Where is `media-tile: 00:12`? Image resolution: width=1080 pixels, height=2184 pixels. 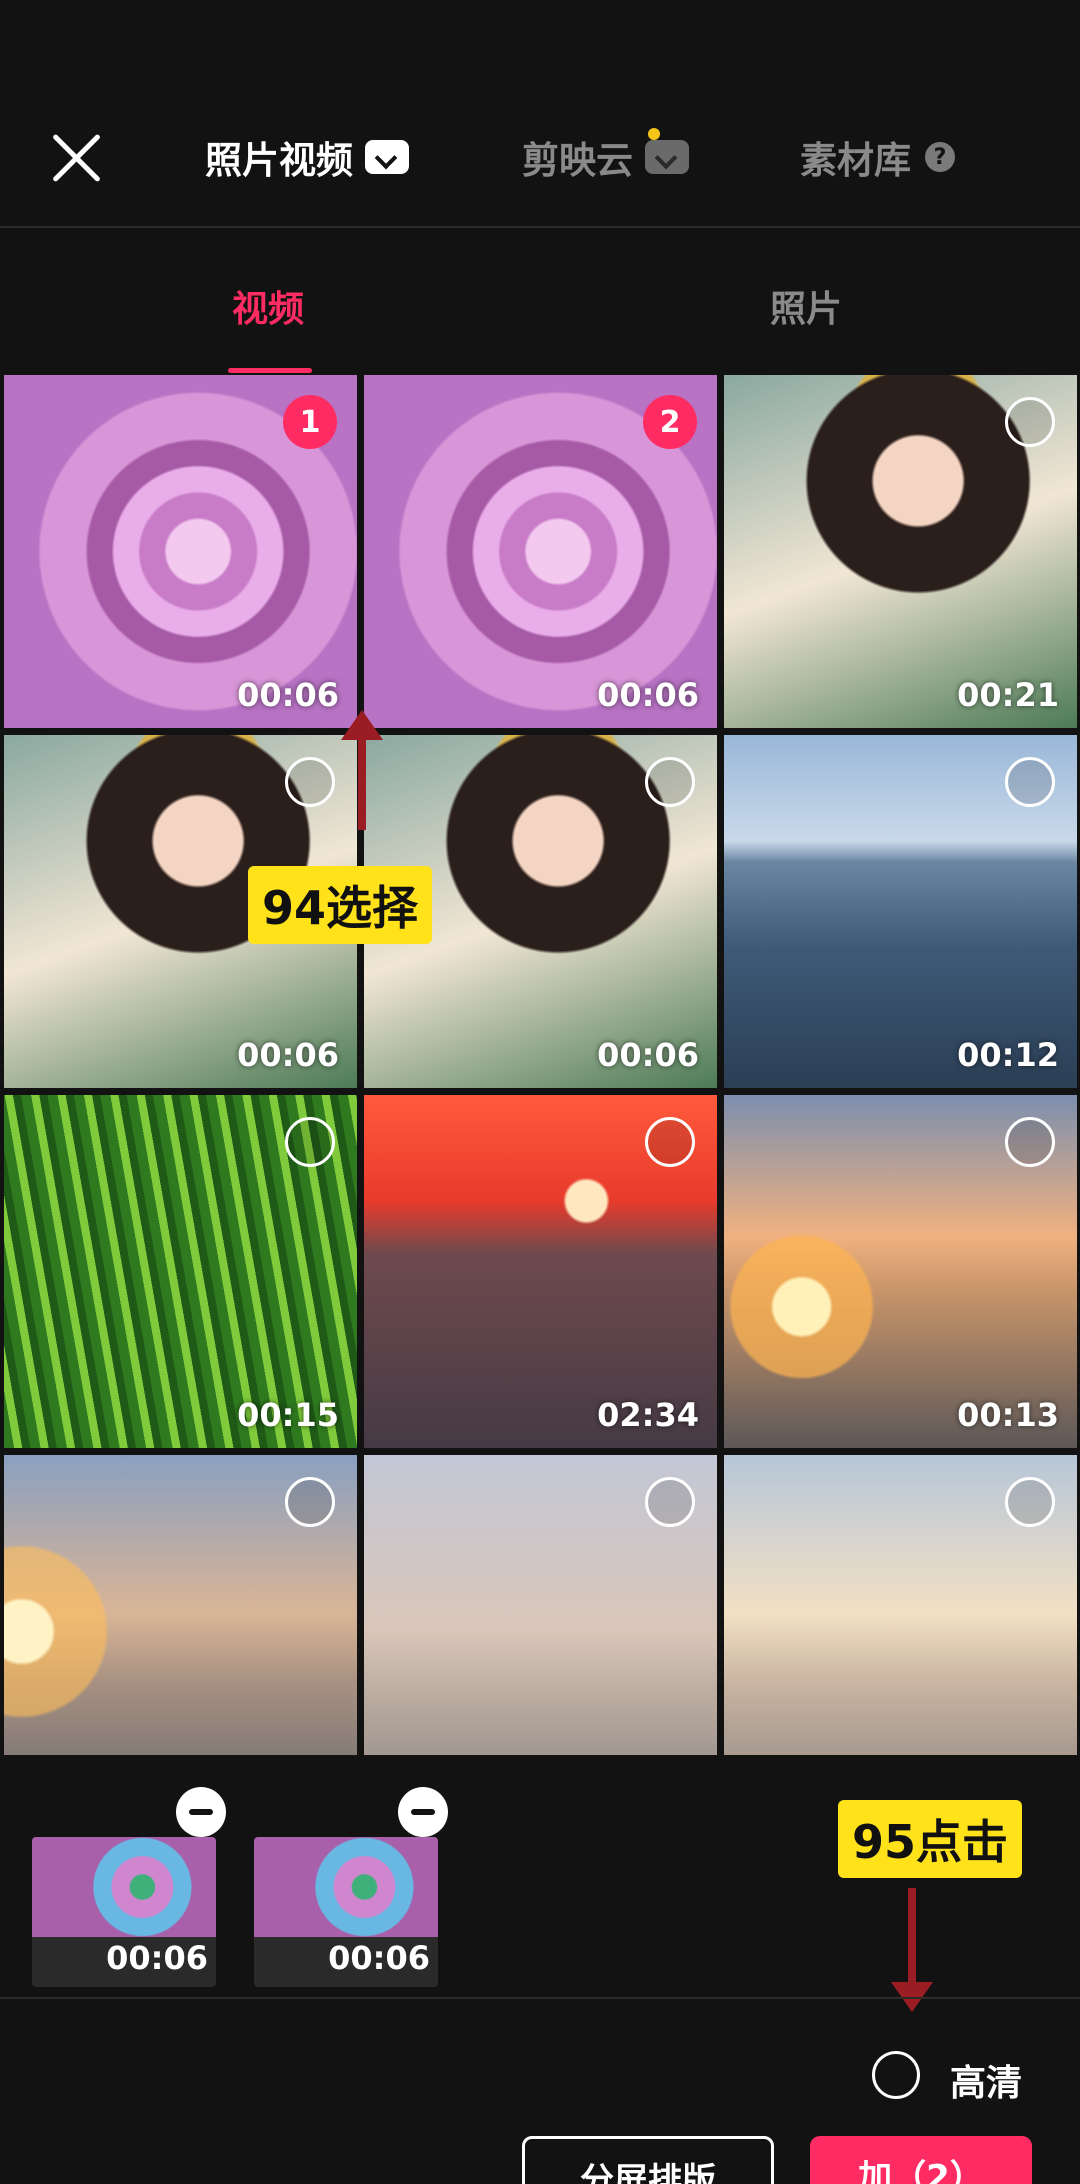 media-tile: 00:12 is located at coordinates (900, 911).